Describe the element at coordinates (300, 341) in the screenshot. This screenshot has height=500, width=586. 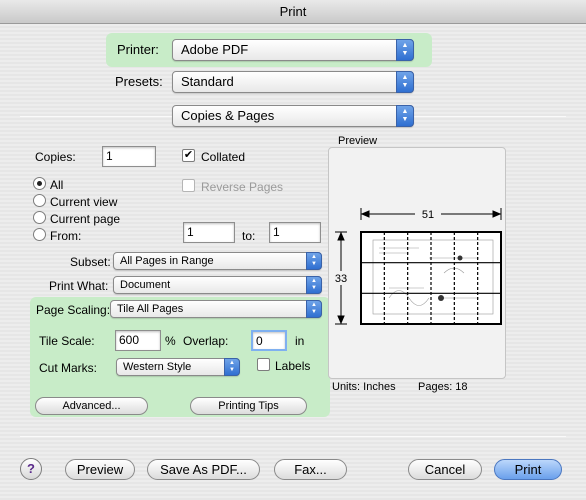
I see `overlap-unit-label: in` at that location.